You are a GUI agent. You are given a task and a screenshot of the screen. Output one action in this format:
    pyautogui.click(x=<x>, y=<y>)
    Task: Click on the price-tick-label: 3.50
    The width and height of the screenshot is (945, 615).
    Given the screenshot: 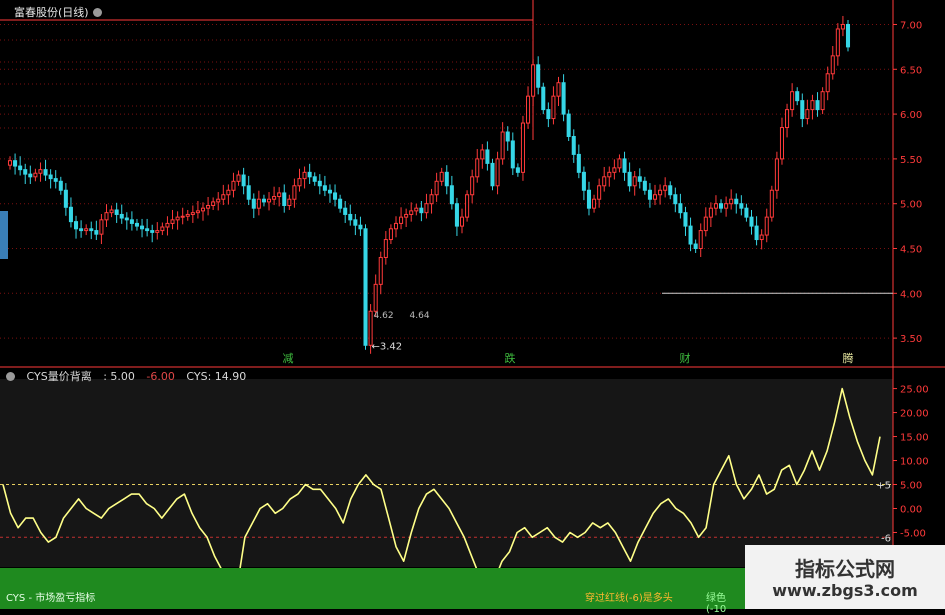 What is the action you would take?
    pyautogui.click(x=911, y=339)
    